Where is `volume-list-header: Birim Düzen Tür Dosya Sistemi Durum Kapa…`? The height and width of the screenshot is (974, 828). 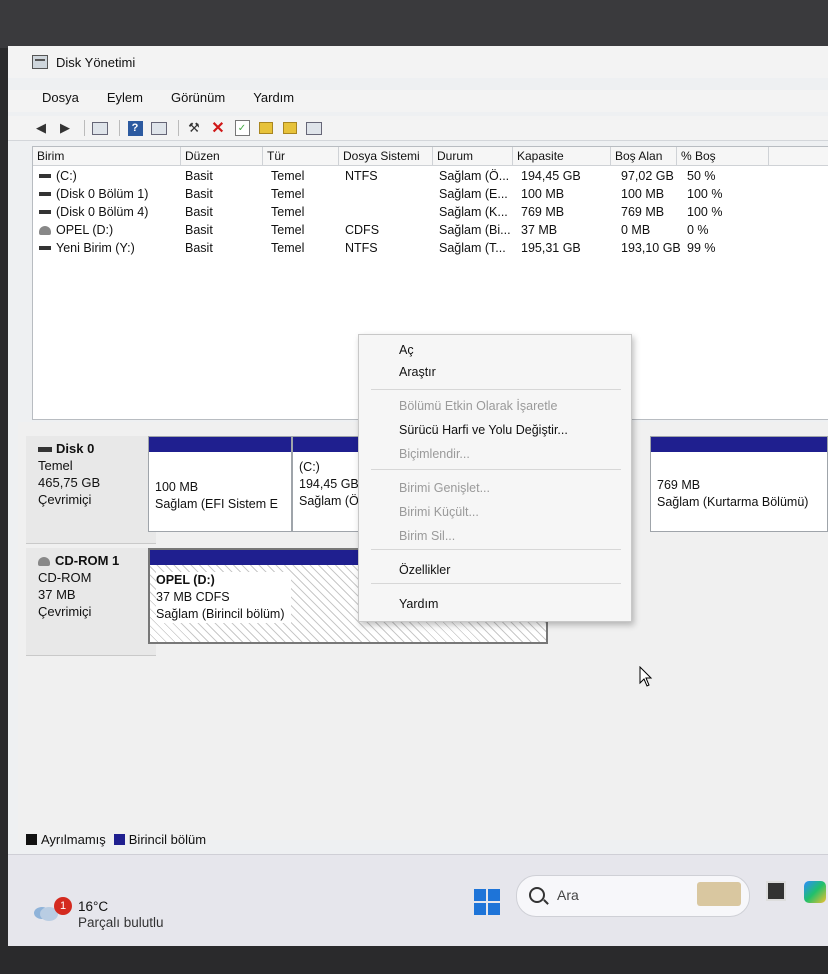
volume-list-header: Birim Düzen Tür Dosya Sistemi Durum Kapa… is located at coordinates (430, 156).